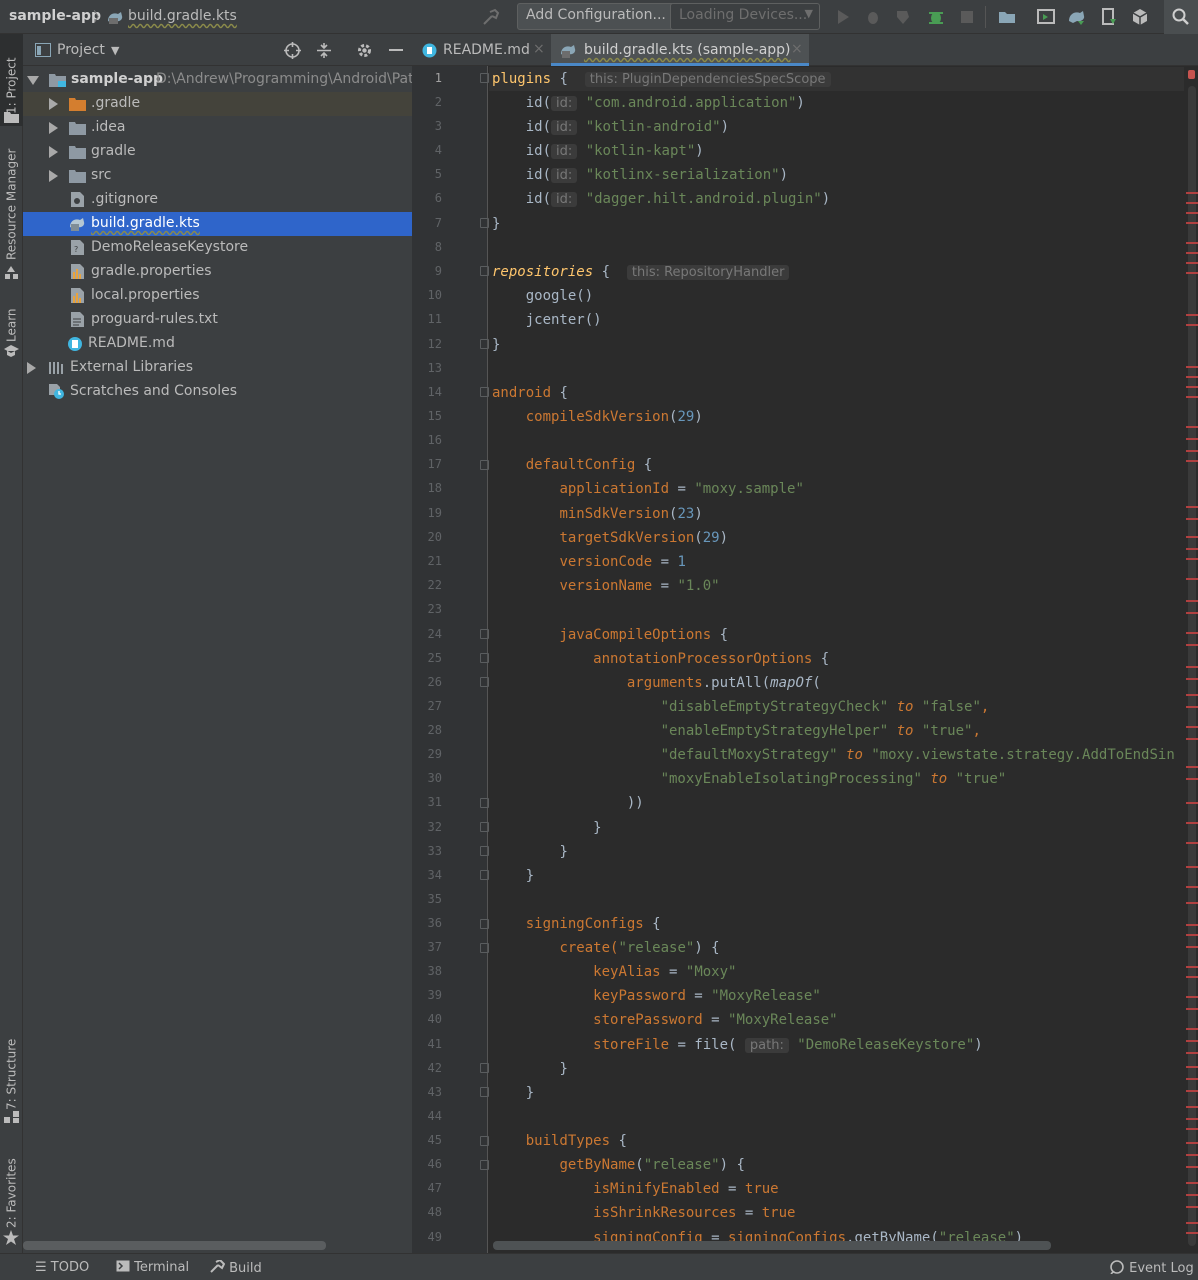 The height and width of the screenshot is (1280, 1198). Describe the element at coordinates (217, 320) in the screenshot. I see `tree-item-proguard-rules: proguard-rules.txt` at that location.